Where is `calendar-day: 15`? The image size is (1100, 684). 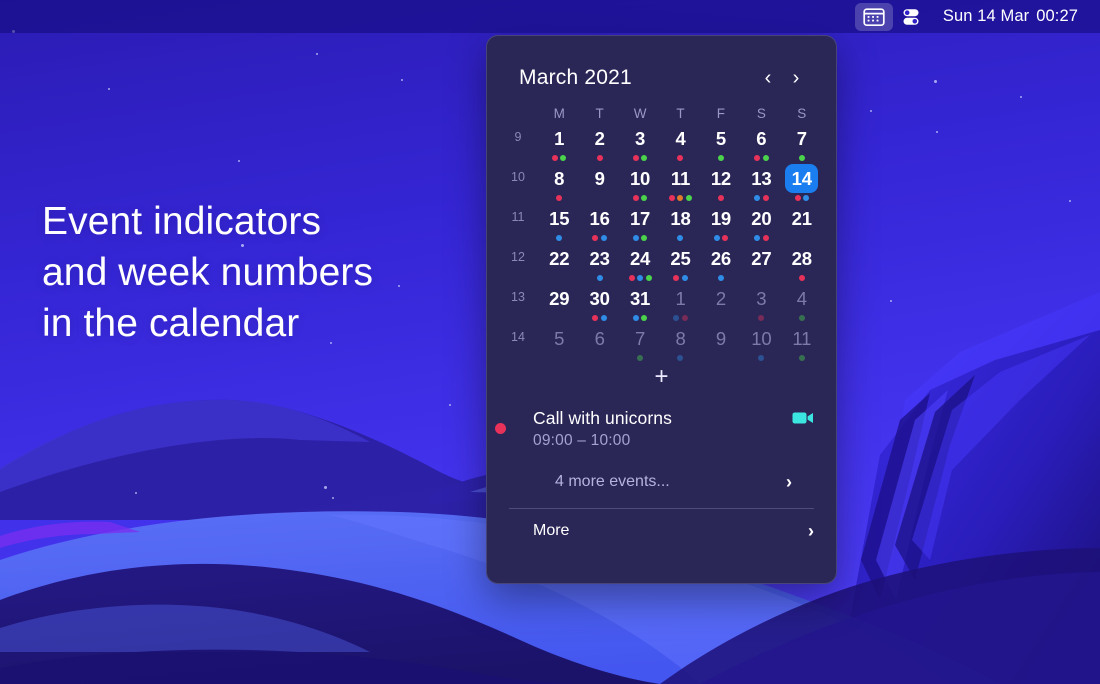
calendar-day: 15 is located at coordinates (559, 223).